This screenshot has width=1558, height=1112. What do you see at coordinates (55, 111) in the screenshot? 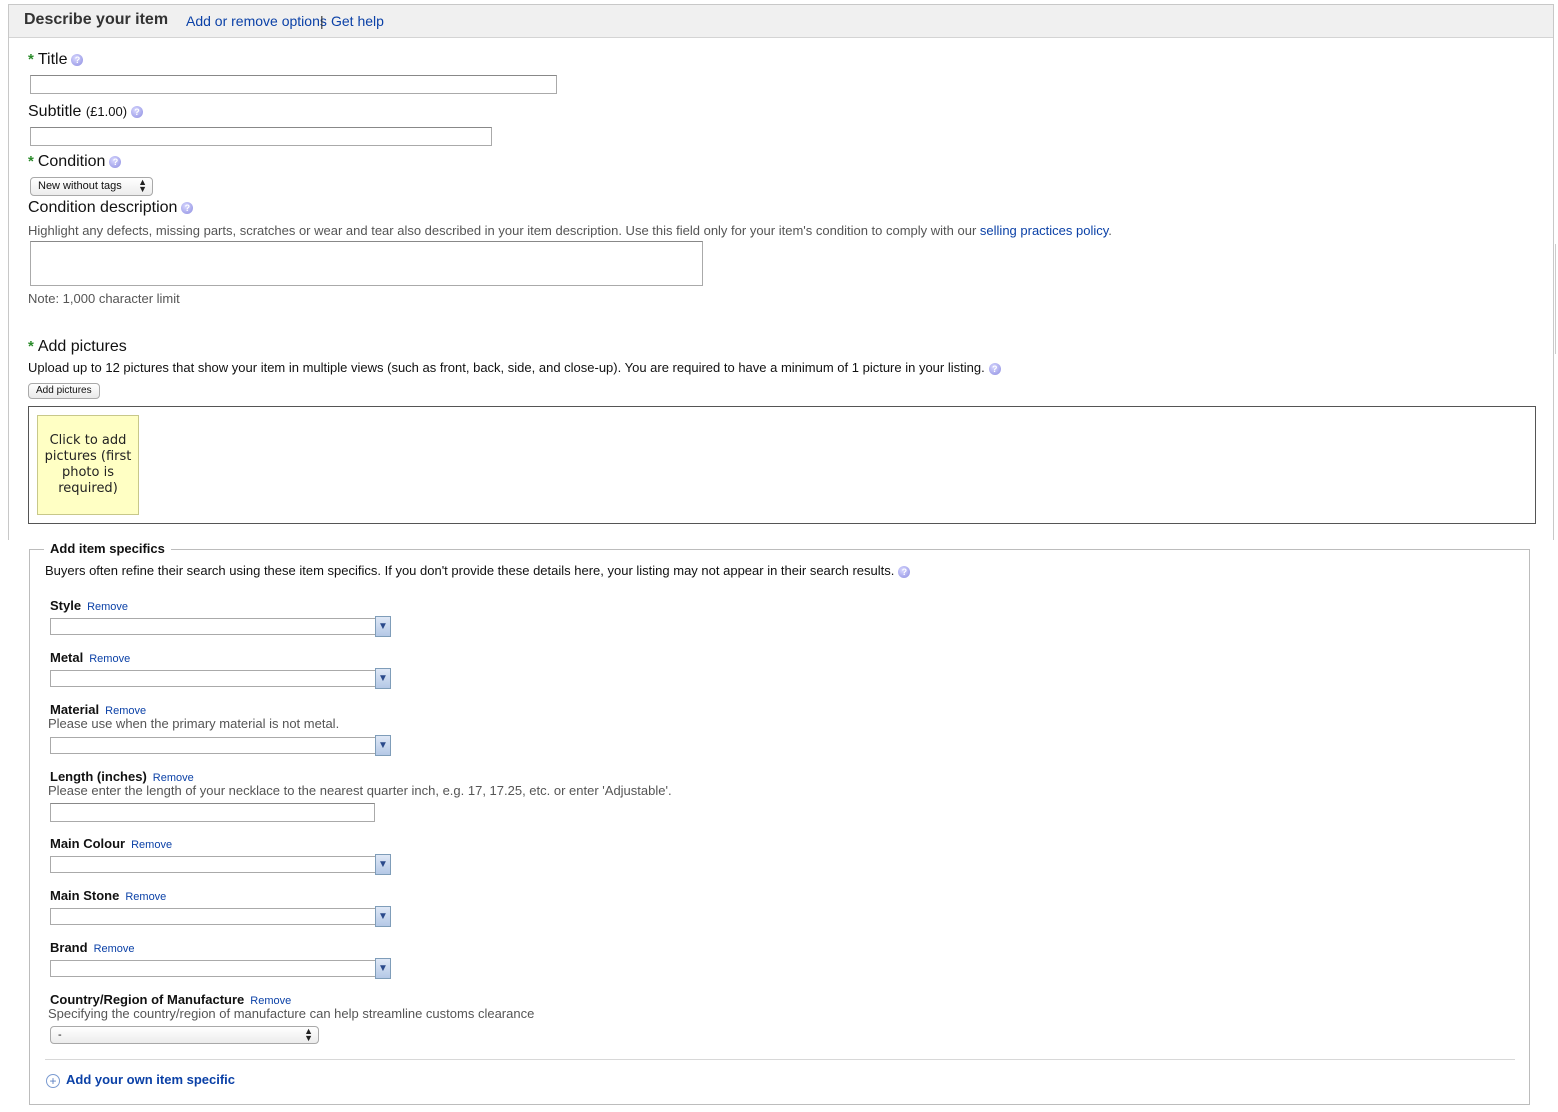
I see `subtitle-label: Subtitle` at bounding box center [55, 111].